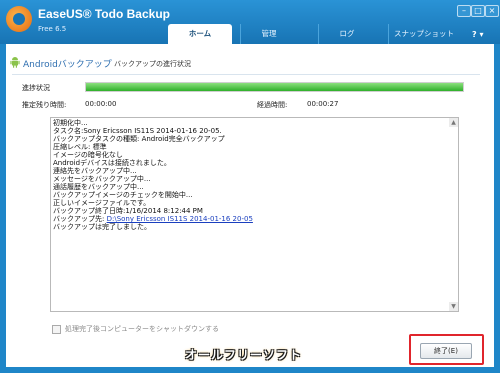  What do you see at coordinates (446, 351) in the screenshot?
I see `finish-button: 終了(E)` at bounding box center [446, 351].